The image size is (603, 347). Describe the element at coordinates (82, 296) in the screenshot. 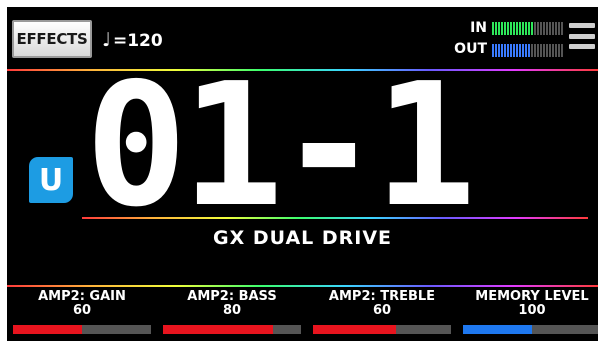

I see `param-name: AMP2: GAIN` at that location.